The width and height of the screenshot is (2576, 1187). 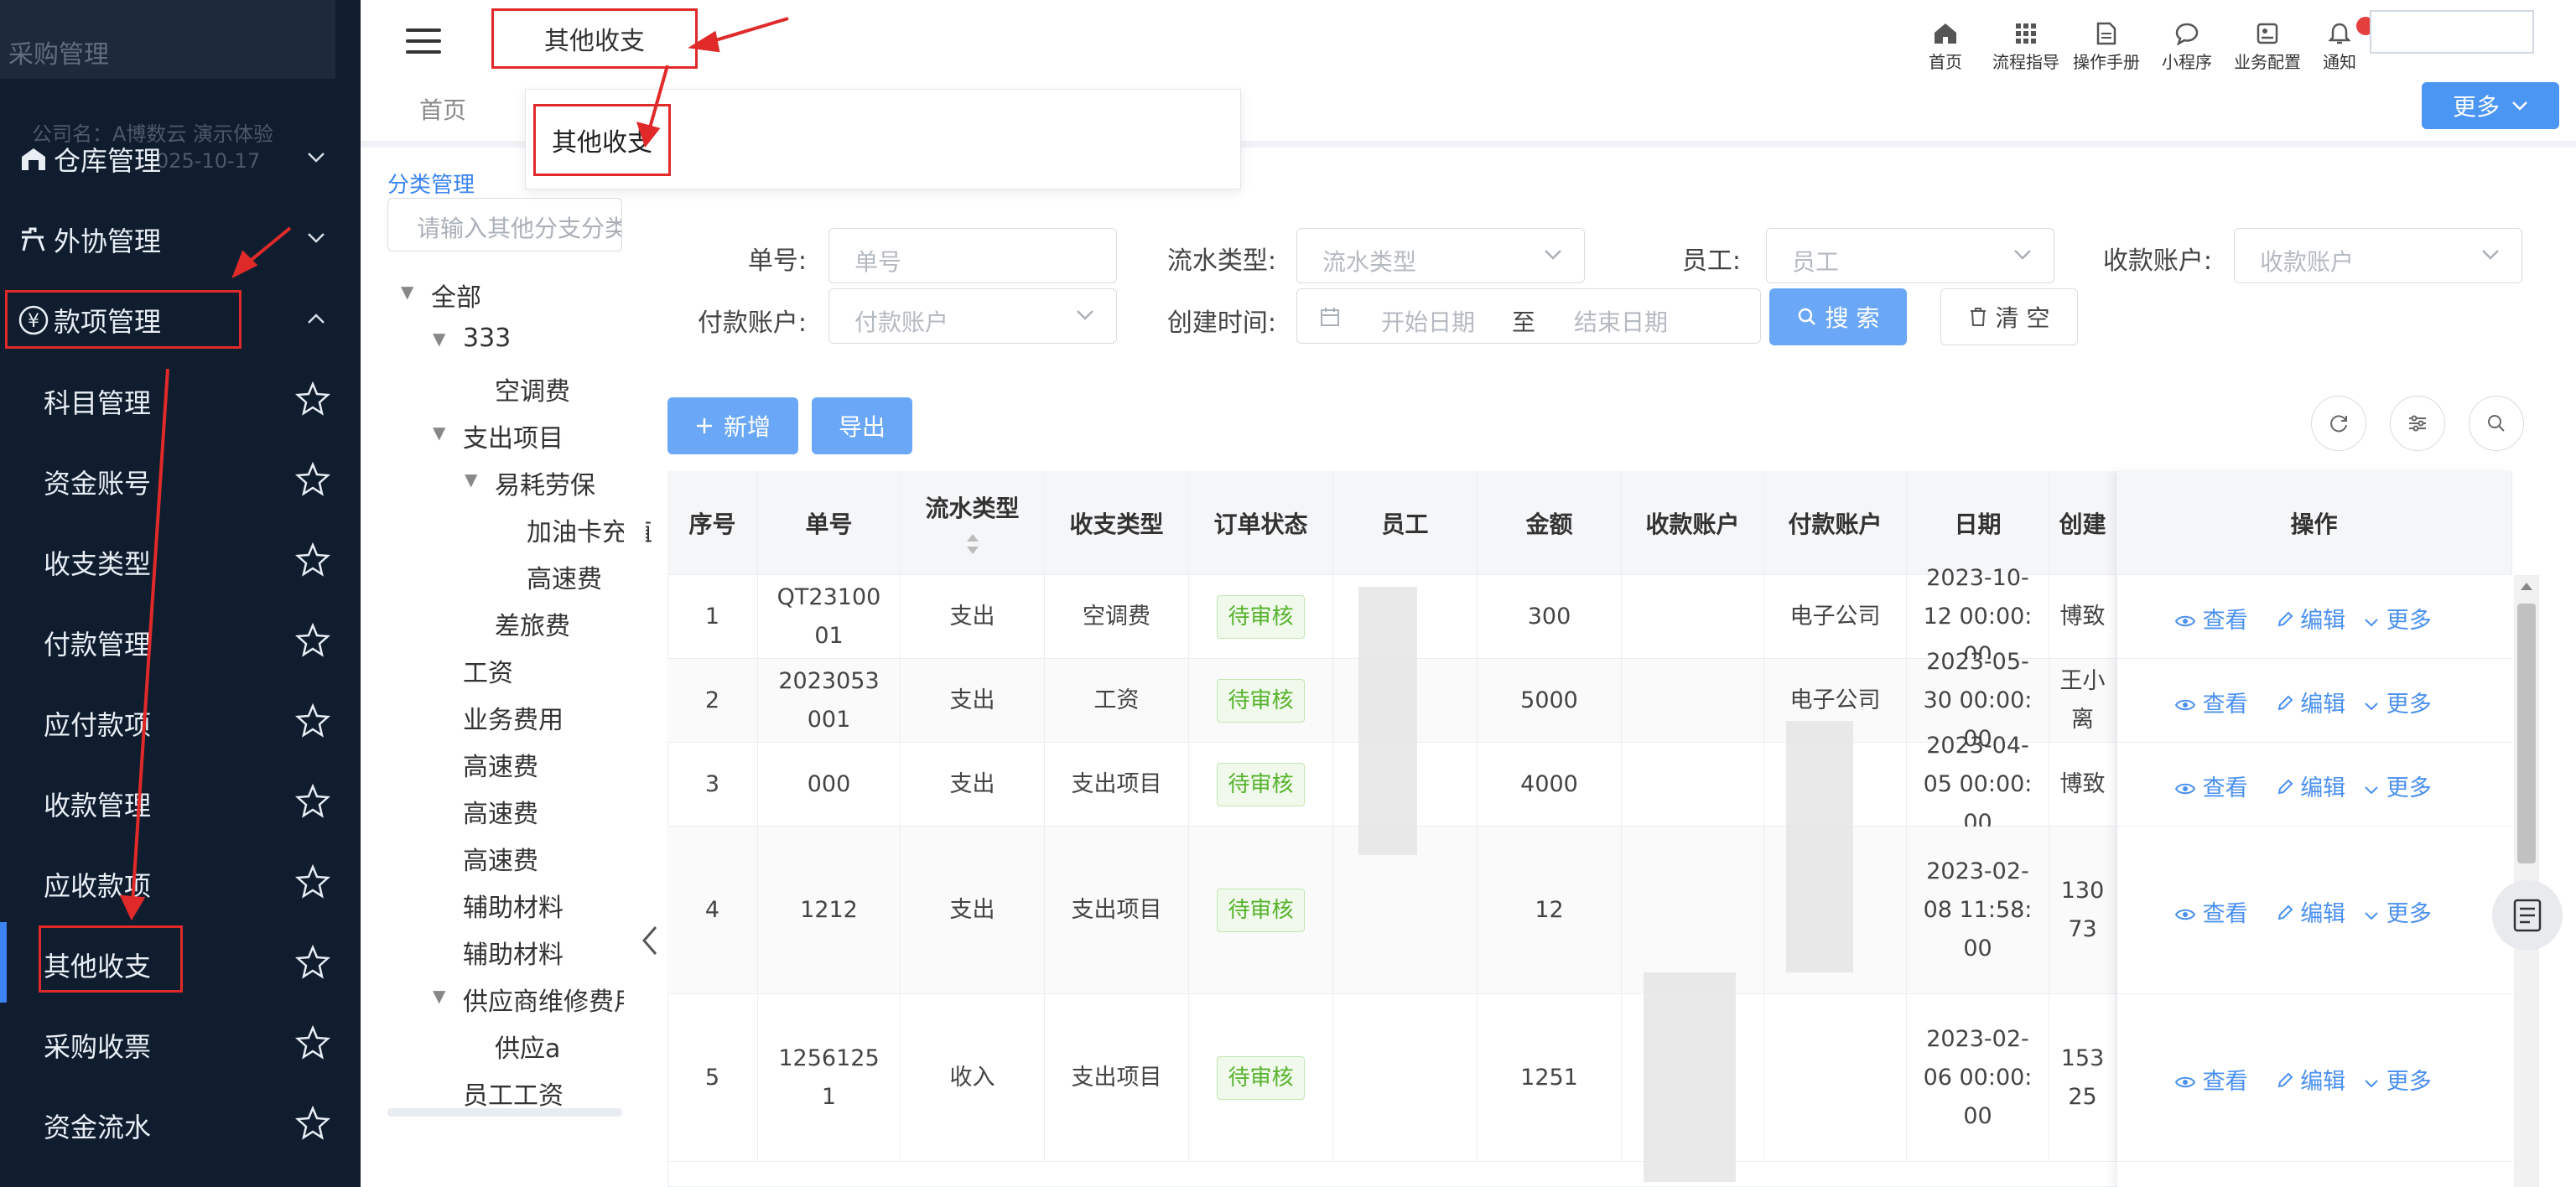 I want to click on column-header-operation: 操作, so click(x=2314, y=523).